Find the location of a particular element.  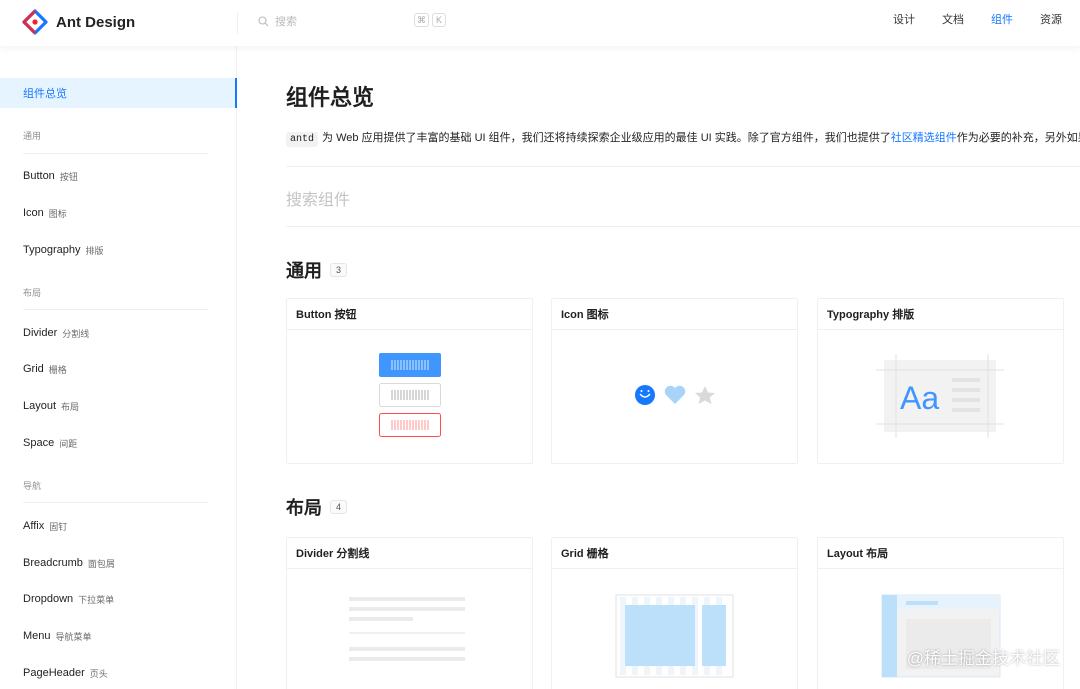

sidebar-item-label: Menu is located at coordinates (37, 636).